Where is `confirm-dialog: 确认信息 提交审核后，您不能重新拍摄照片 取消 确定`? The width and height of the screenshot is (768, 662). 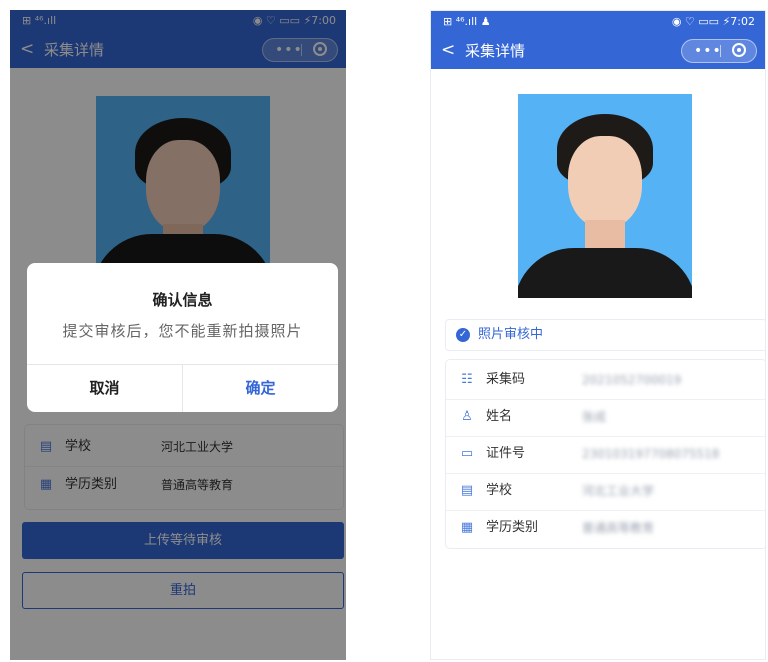
confirm-dialog: 确认信息 提交审核后，您不能重新拍摄照片 取消 确定 is located at coordinates (182, 337).